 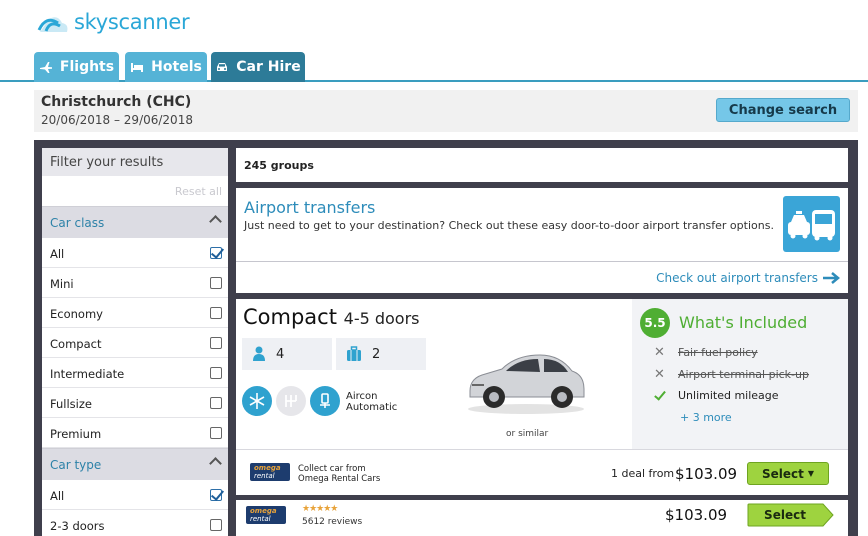 I want to click on link-label: Check out airport transfers, so click(x=737, y=278).